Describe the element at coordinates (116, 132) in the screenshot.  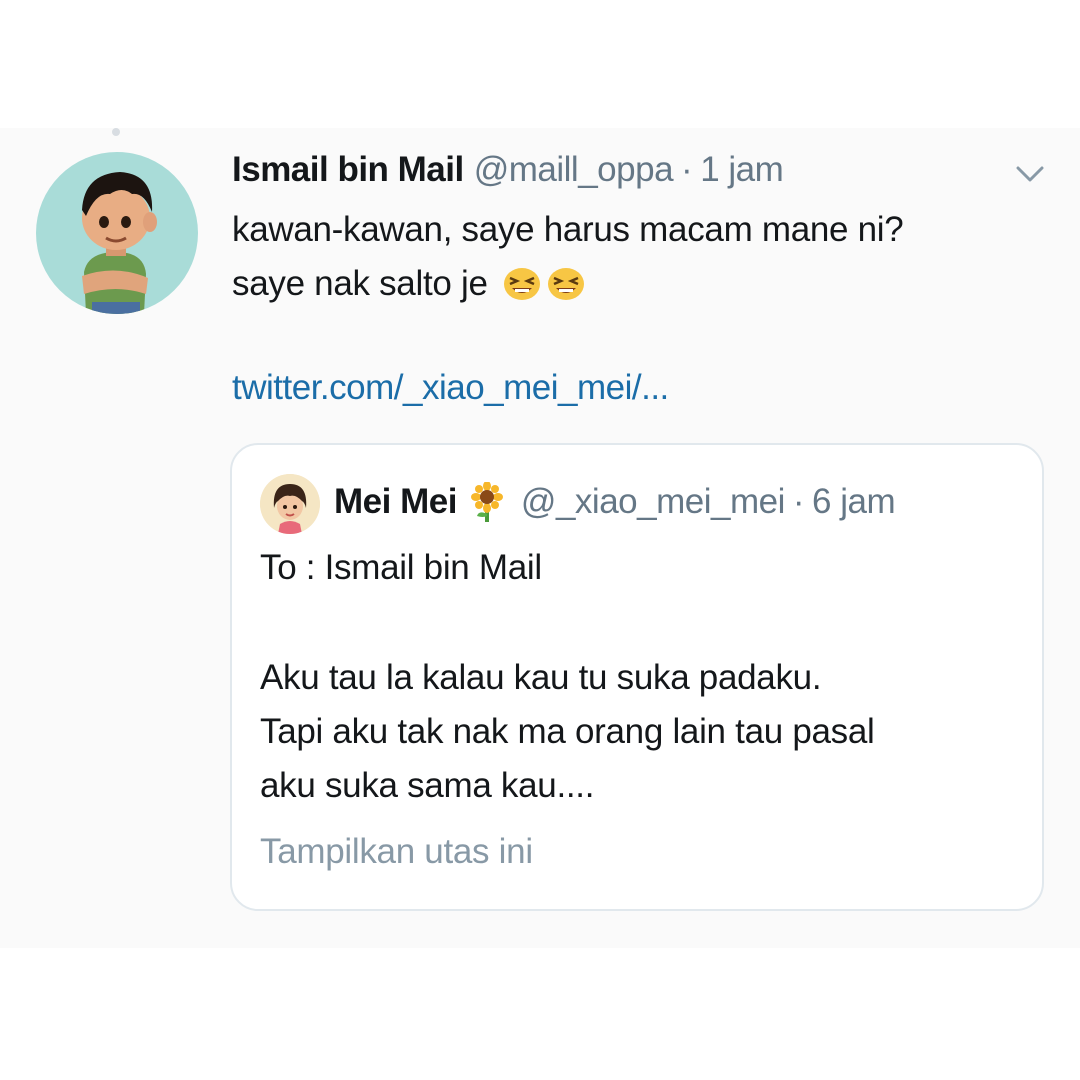
I see `thread-indicator` at that location.